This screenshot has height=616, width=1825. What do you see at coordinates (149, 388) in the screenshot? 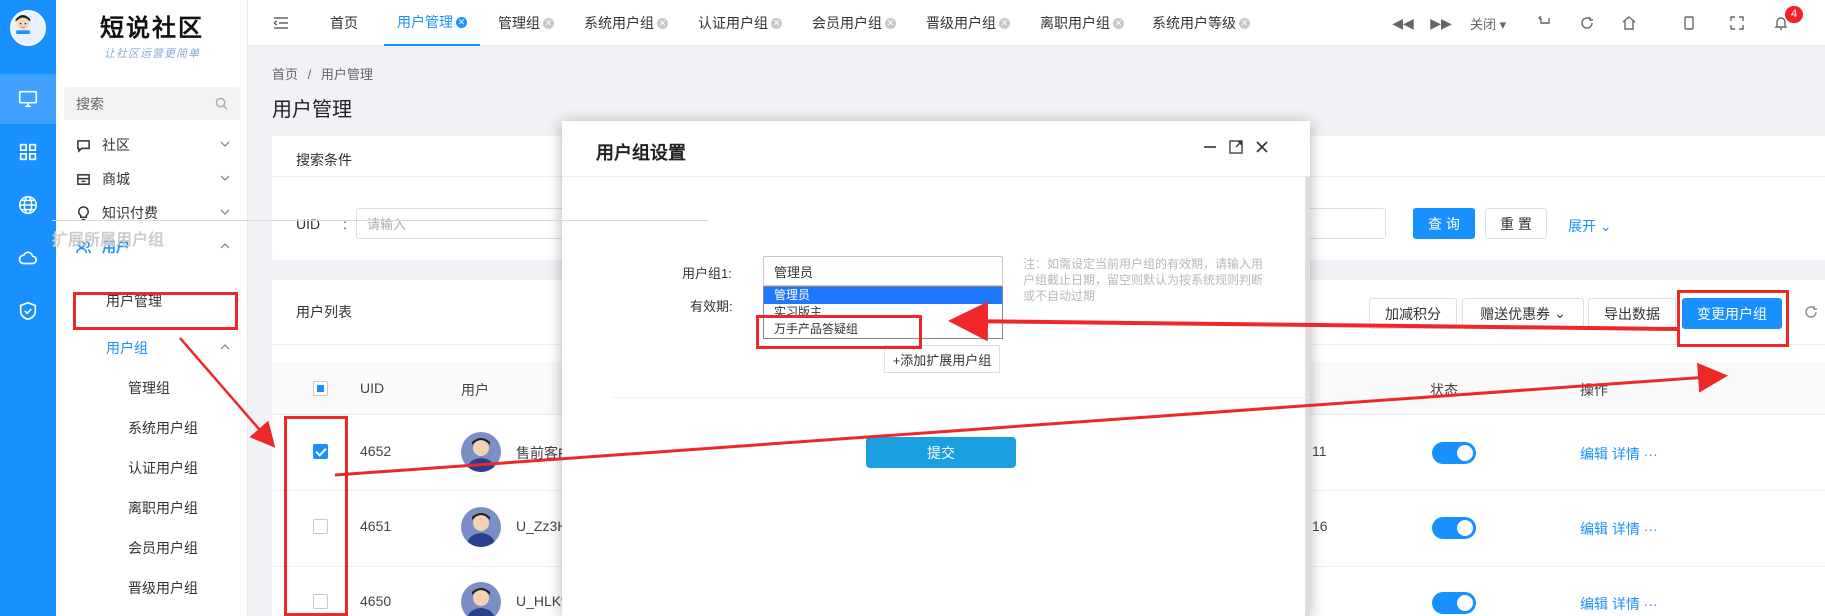
I see `sidebar-item-admin-group: 管理组` at bounding box center [149, 388].